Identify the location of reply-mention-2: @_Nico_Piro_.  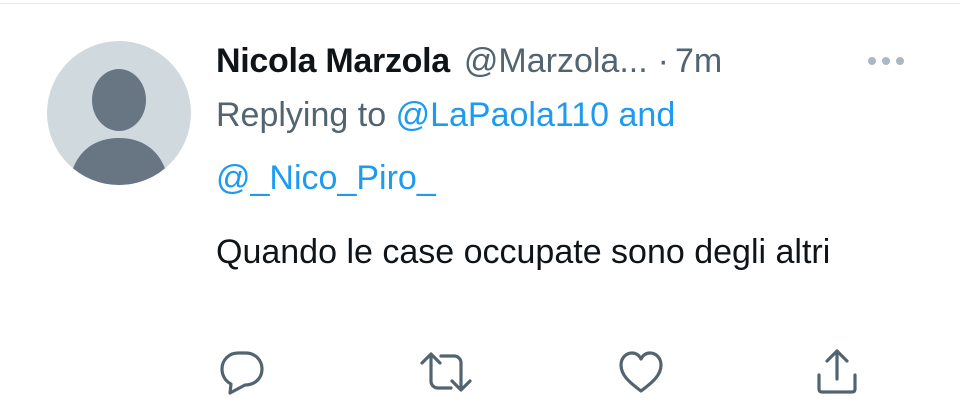
(326, 178).